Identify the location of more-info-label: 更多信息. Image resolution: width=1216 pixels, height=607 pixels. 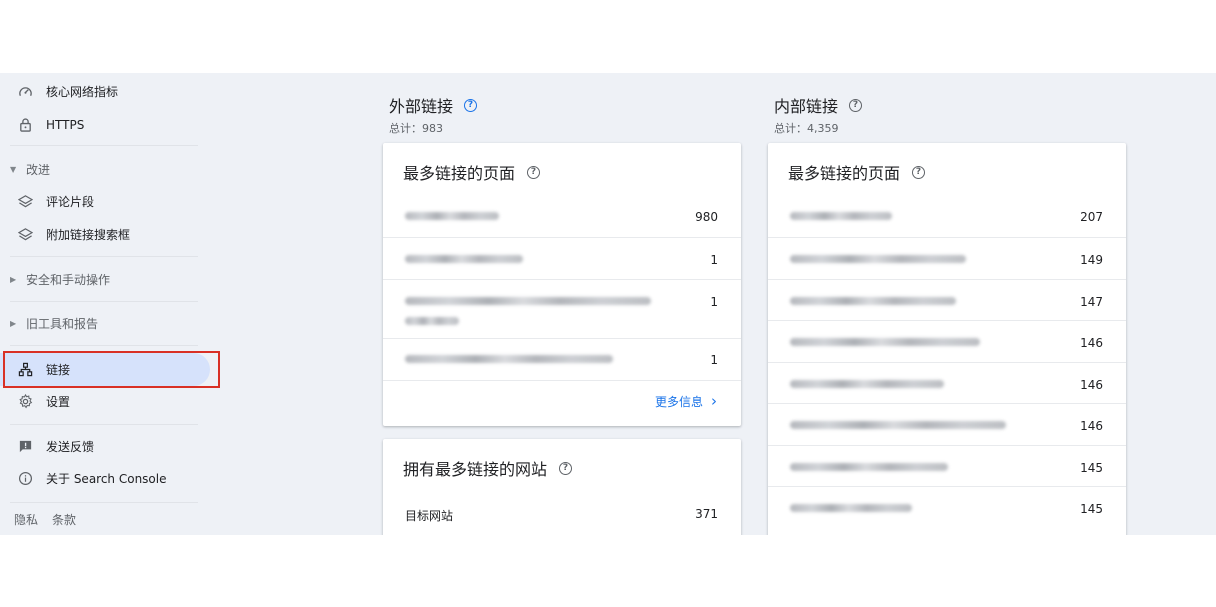
(678, 401).